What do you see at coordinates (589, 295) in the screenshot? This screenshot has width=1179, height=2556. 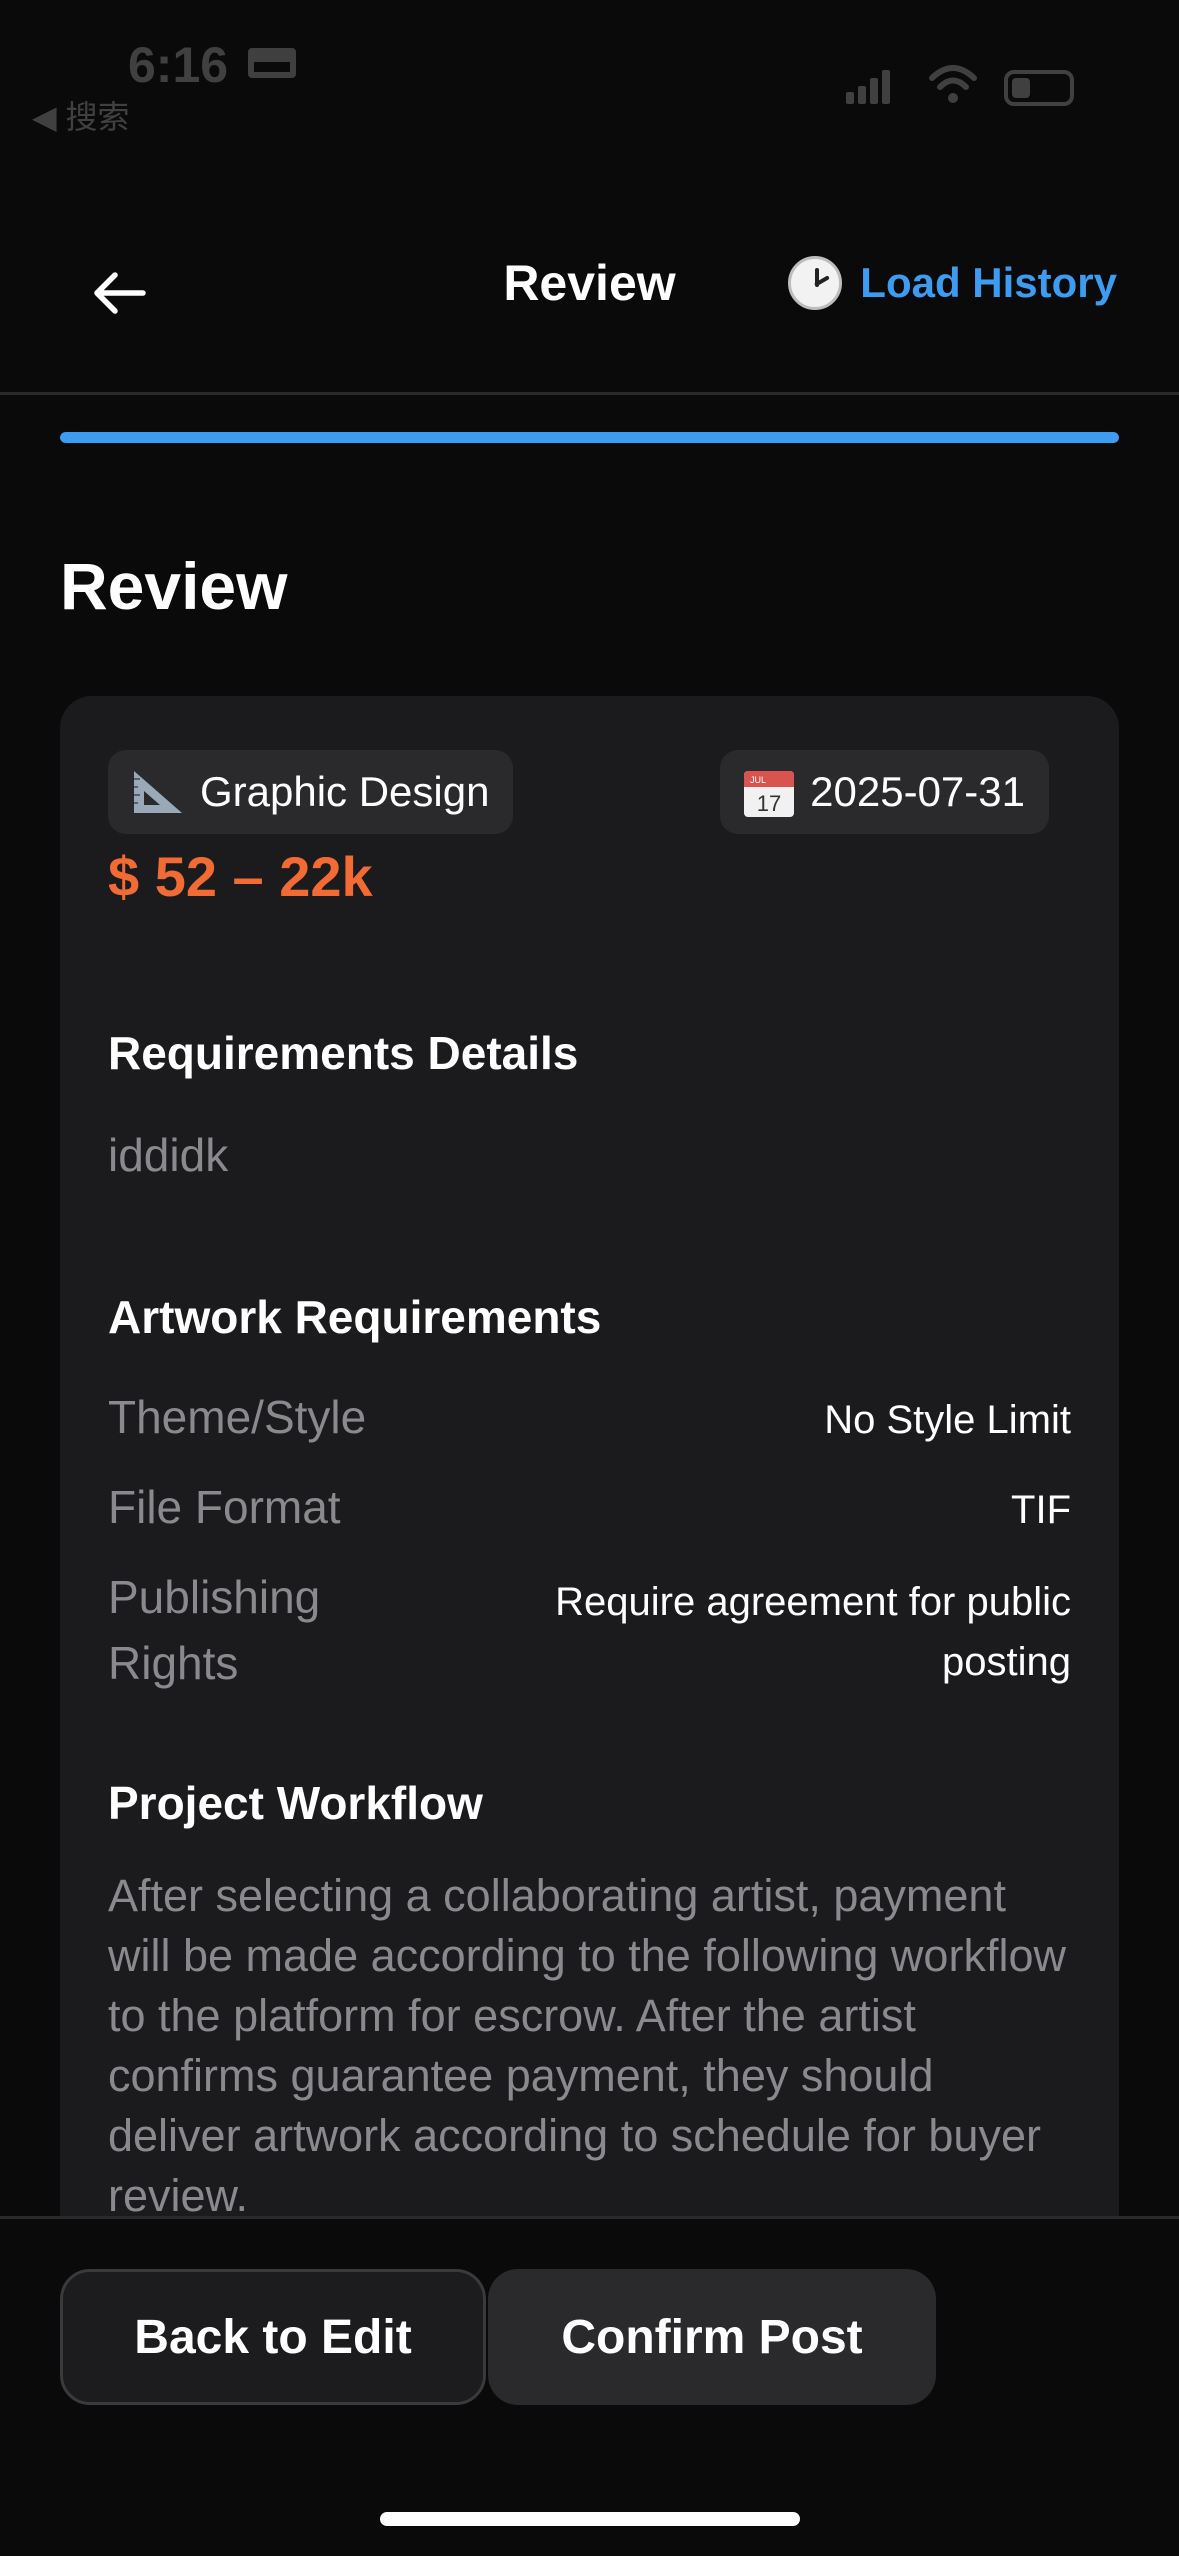 I see `nav-bar: Review Load History` at bounding box center [589, 295].